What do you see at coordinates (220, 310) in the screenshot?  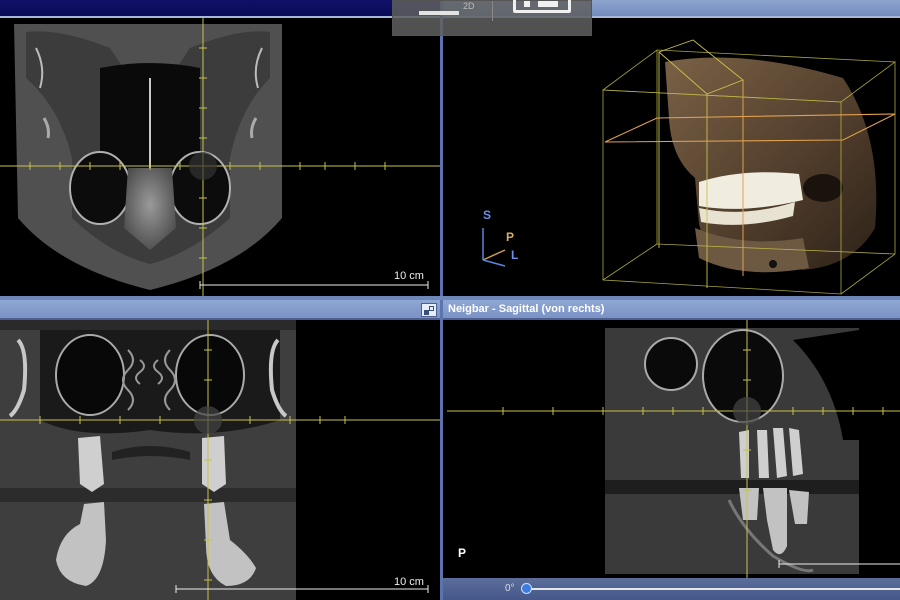 I see `axial-view-header` at bounding box center [220, 310].